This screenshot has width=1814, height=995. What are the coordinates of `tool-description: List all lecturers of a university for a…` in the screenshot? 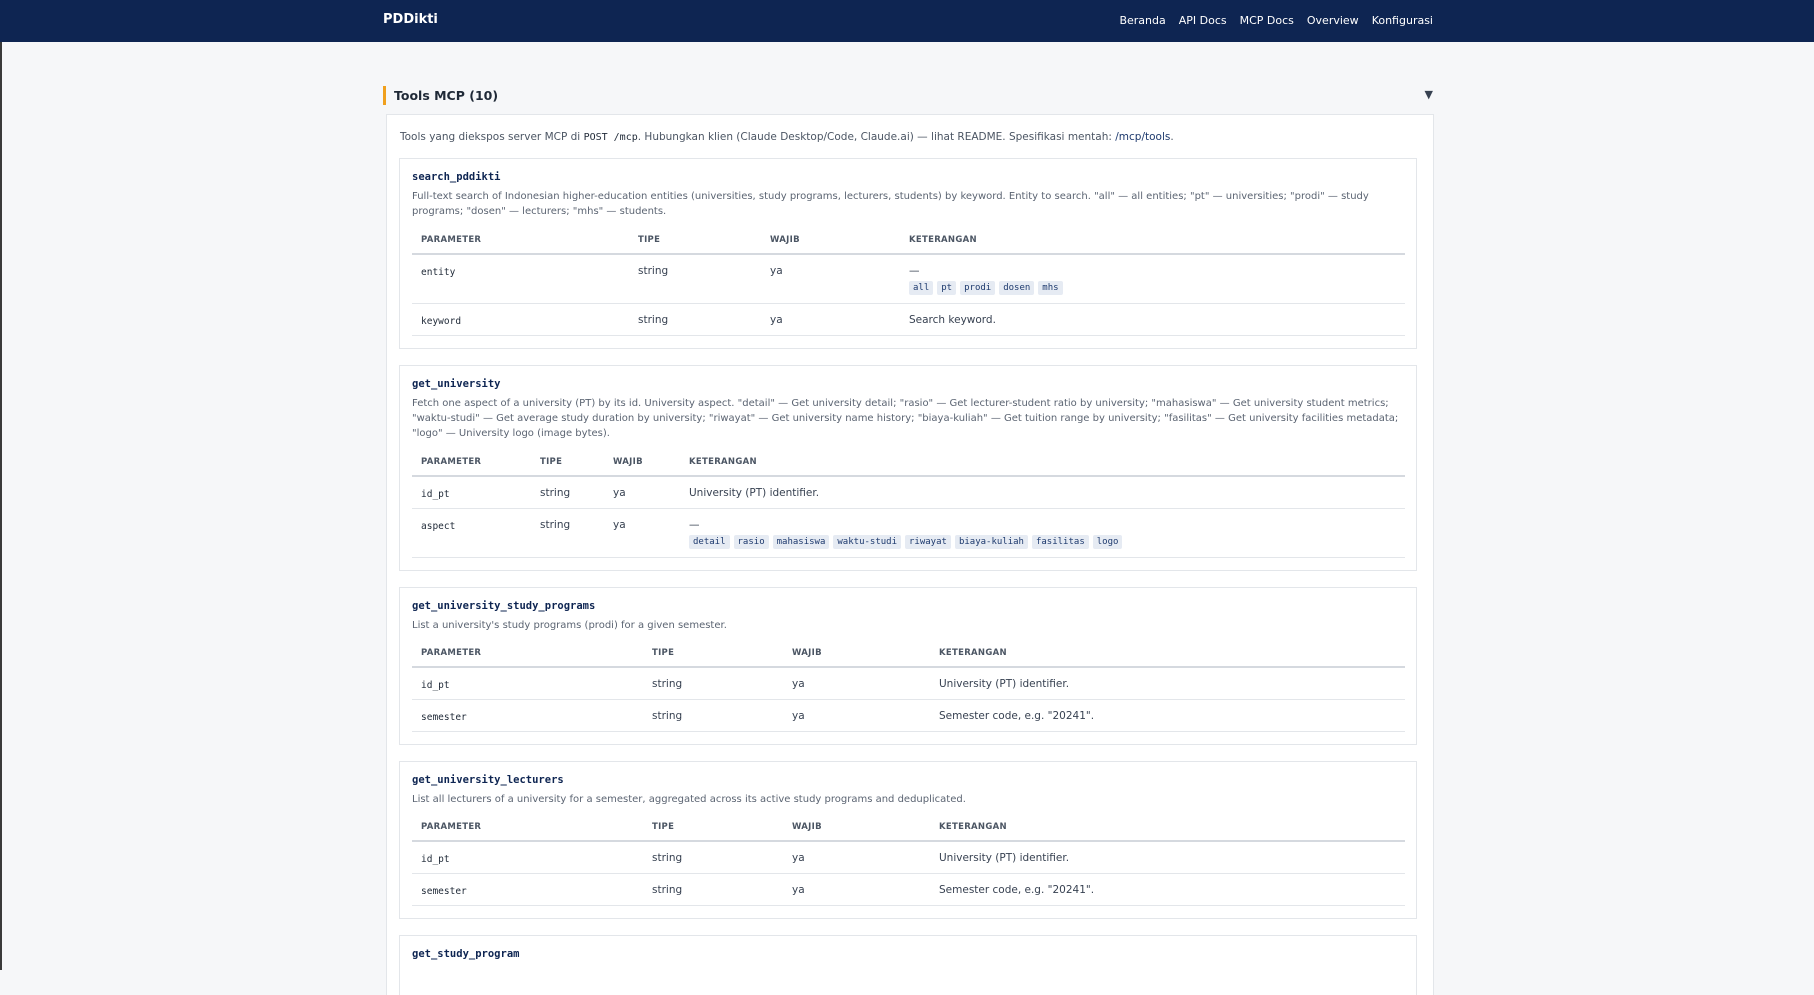 It's located at (689, 799).